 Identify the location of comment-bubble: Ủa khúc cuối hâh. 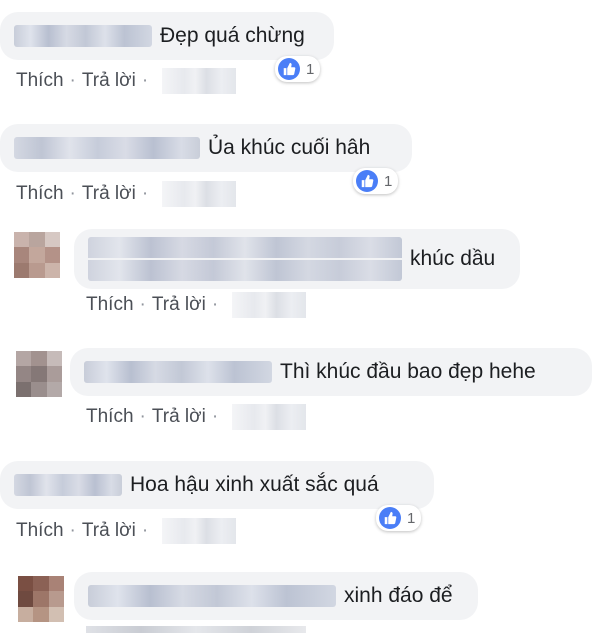
(206, 148).